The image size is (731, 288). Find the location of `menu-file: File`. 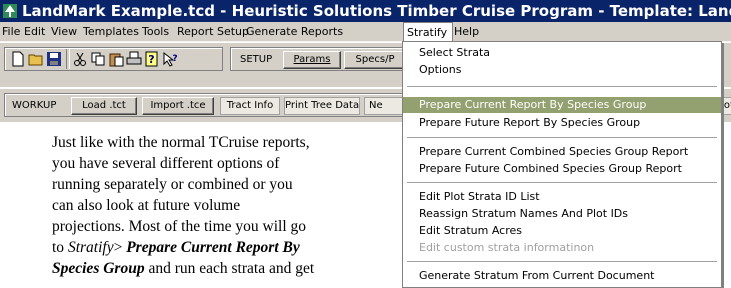

menu-file: File is located at coordinates (11, 31).